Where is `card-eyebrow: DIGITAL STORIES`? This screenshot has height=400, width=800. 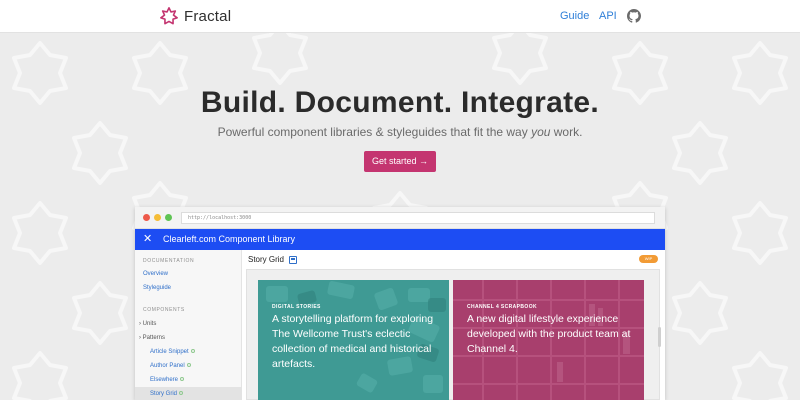
card-eyebrow: DIGITAL STORIES is located at coordinates (296, 307).